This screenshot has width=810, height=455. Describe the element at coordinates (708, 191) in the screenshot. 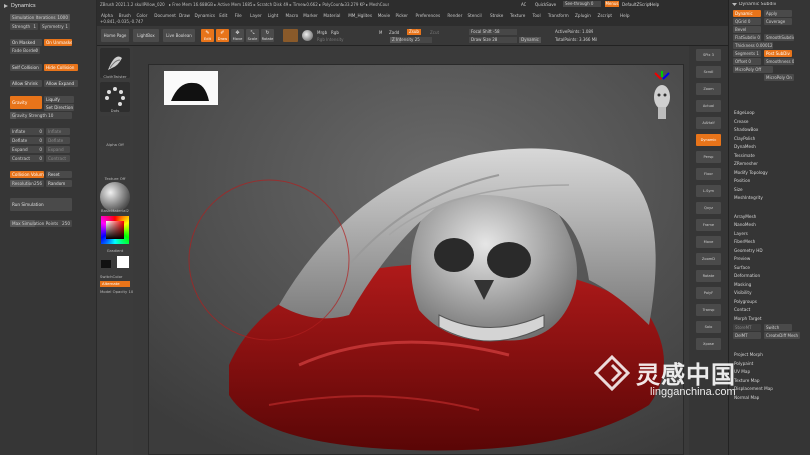

I see `tool-l-sym-button: L.Sym` at that location.